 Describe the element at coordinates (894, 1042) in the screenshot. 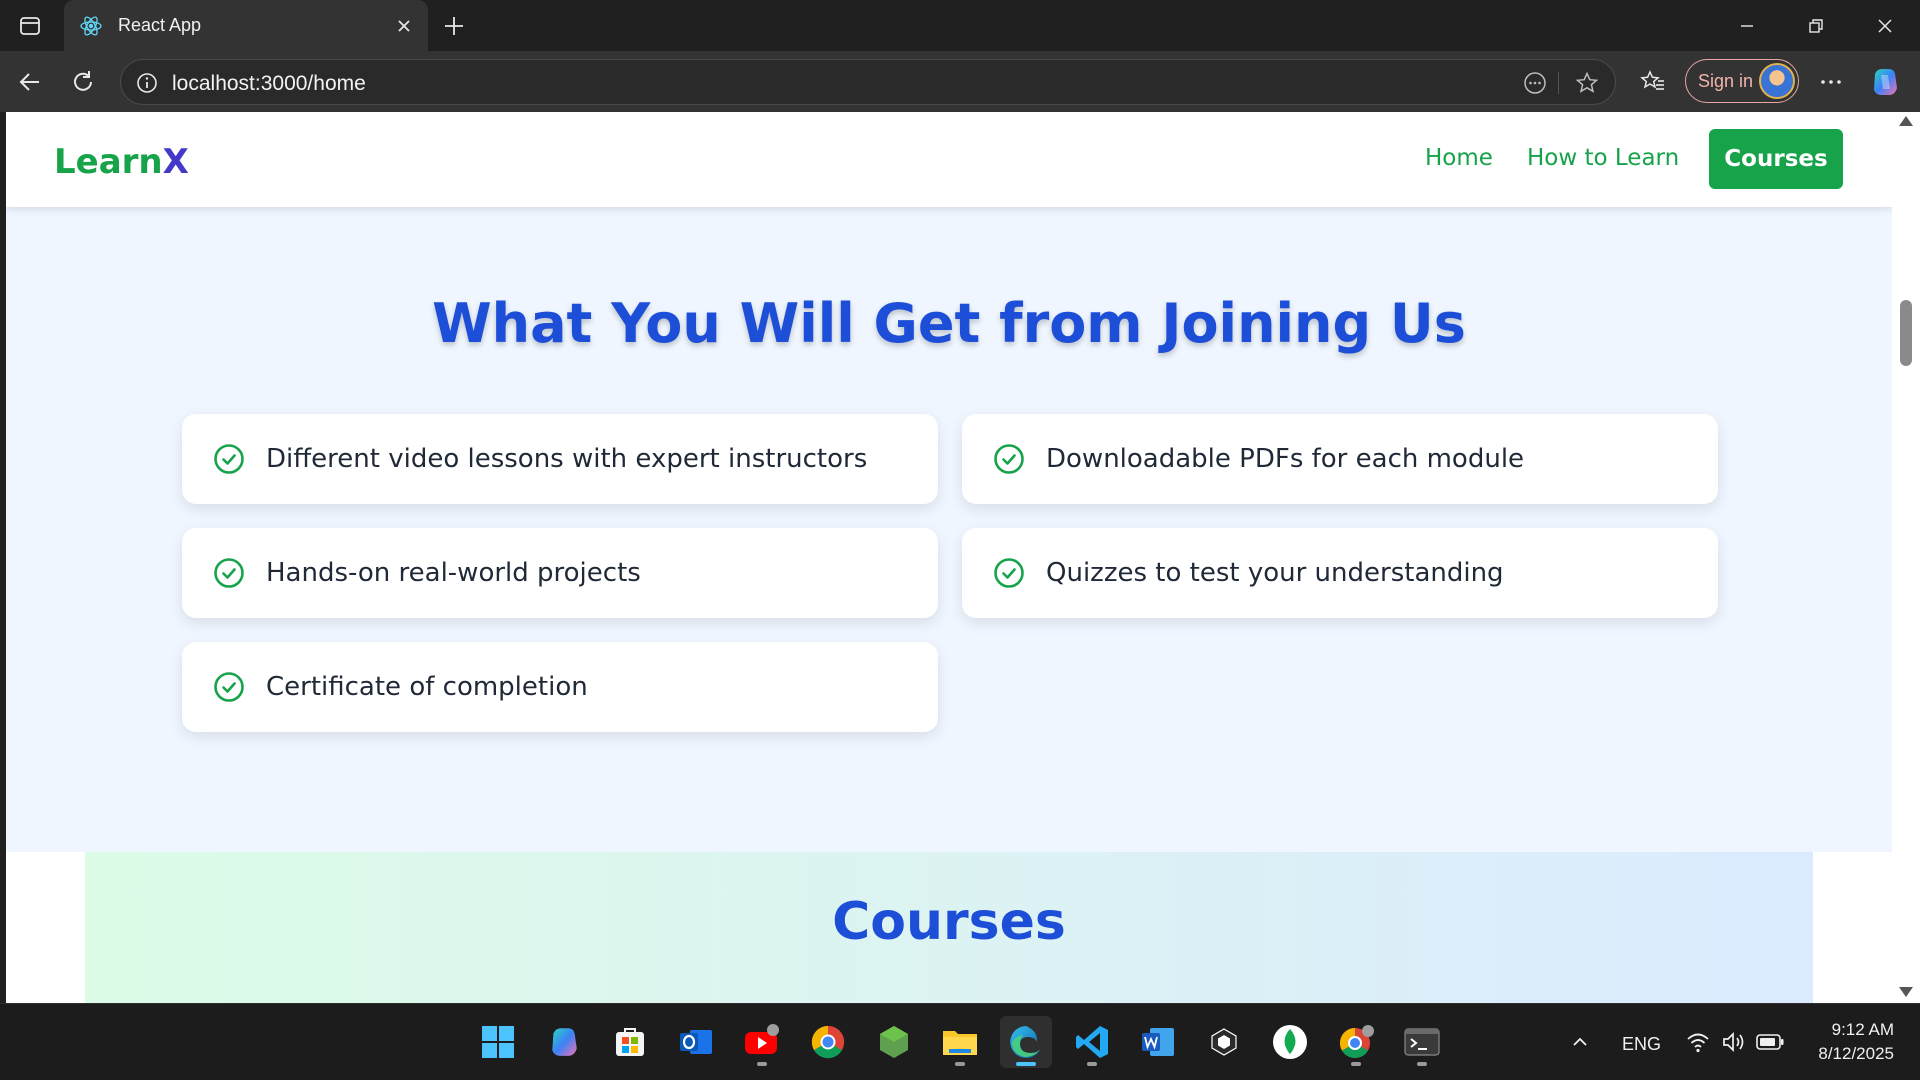

I see `nodejs-icon` at that location.